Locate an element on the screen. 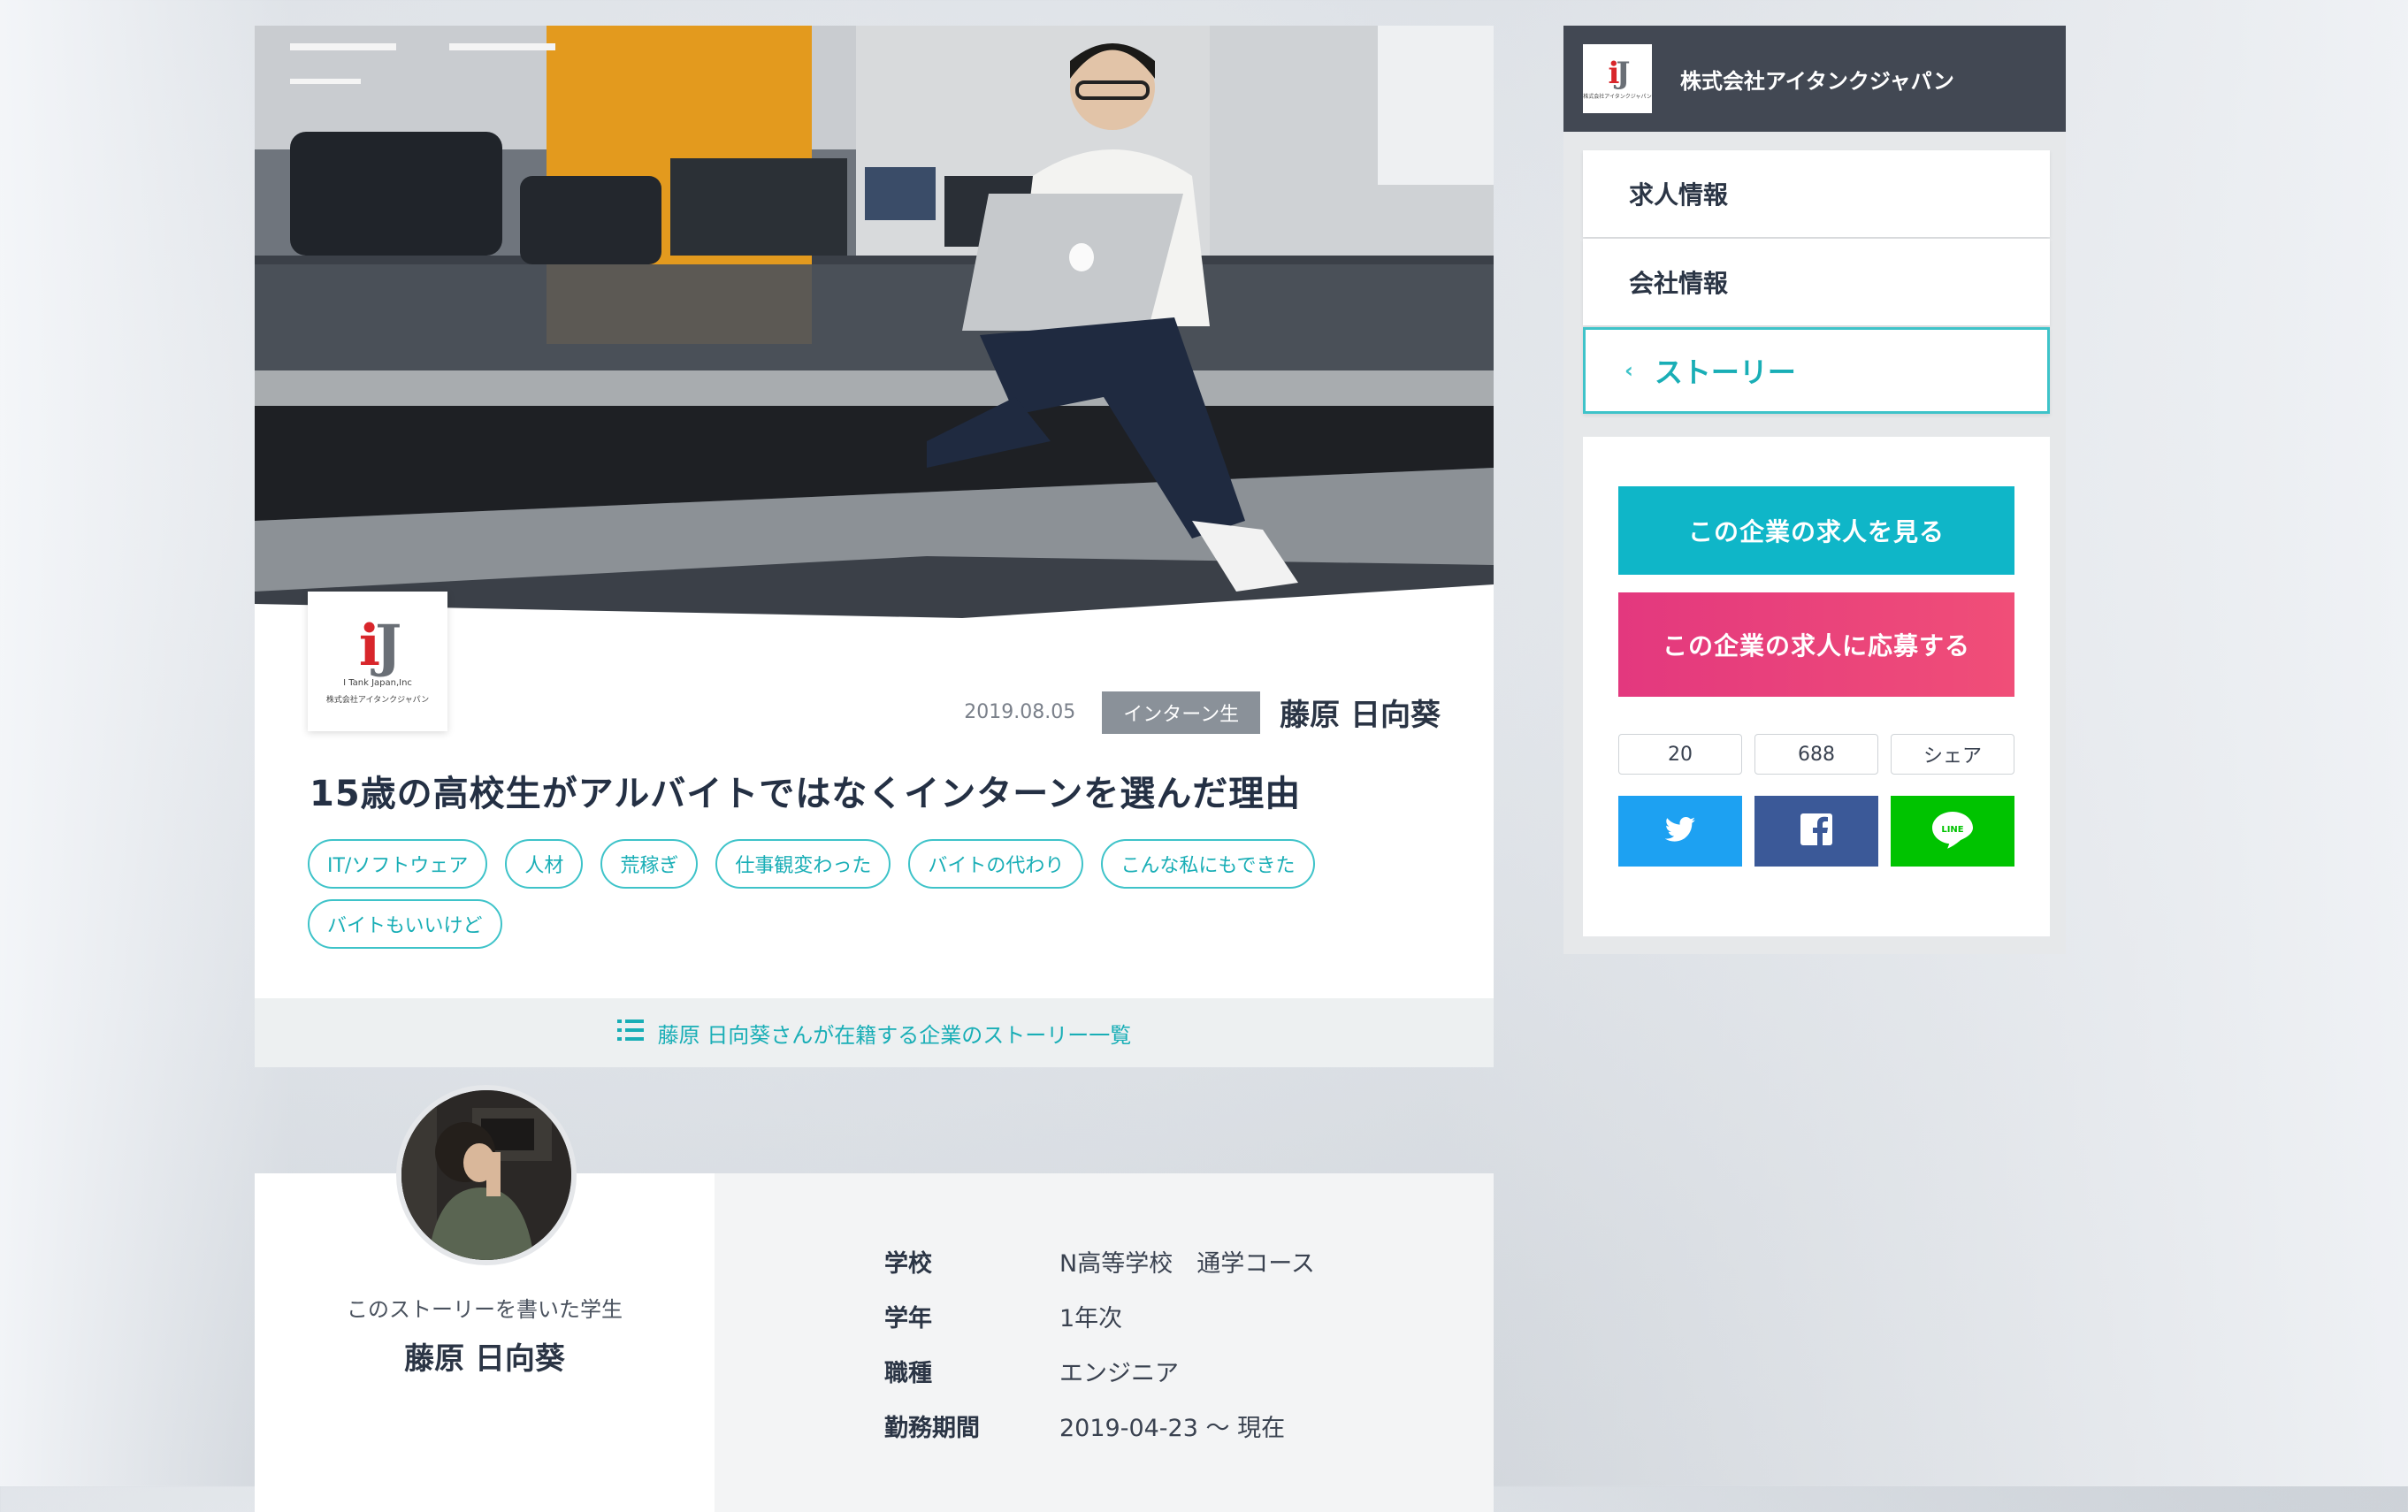 The image size is (2408, 1512). sidebar-logo-jp: 株式会社アイタンクジャパン is located at coordinates (1617, 96).